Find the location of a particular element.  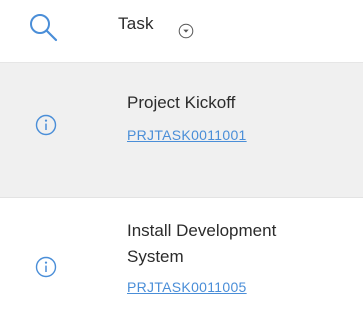

search-icon is located at coordinates (44, 28).